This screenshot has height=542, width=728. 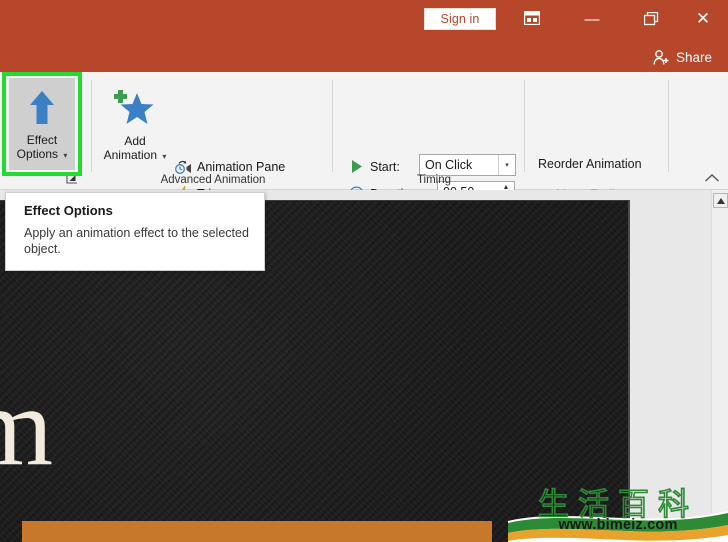 I want to click on start-dropdown-caret: ▾, so click(x=506, y=165).